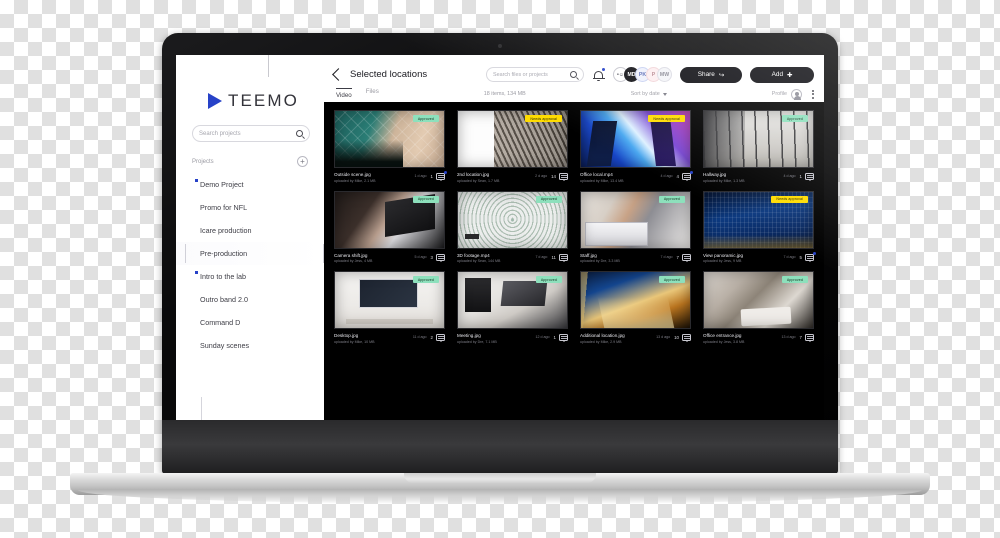  Describe the element at coordinates (494, 335) in the screenshot. I see `file-name: Meeting.jpg` at that location.